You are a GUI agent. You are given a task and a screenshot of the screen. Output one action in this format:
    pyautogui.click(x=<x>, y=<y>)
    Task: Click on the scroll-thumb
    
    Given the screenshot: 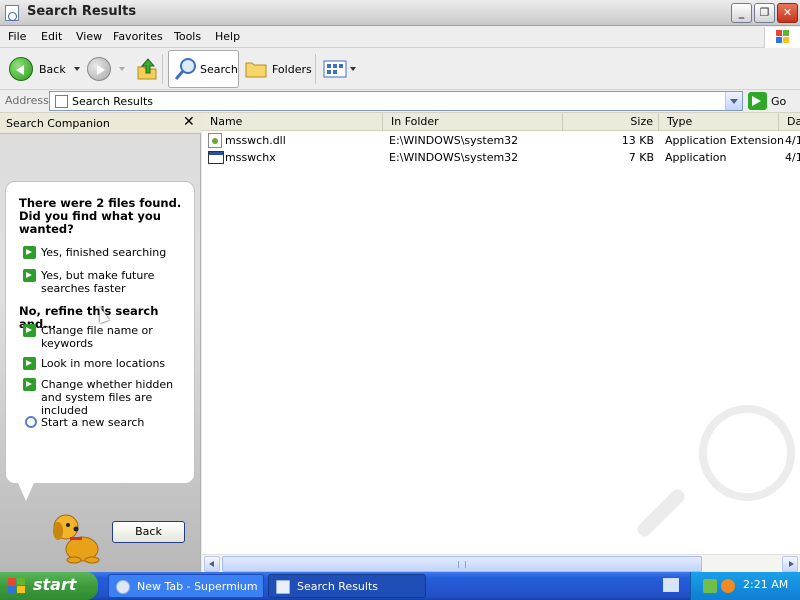 What is the action you would take?
    pyautogui.click(x=462, y=564)
    